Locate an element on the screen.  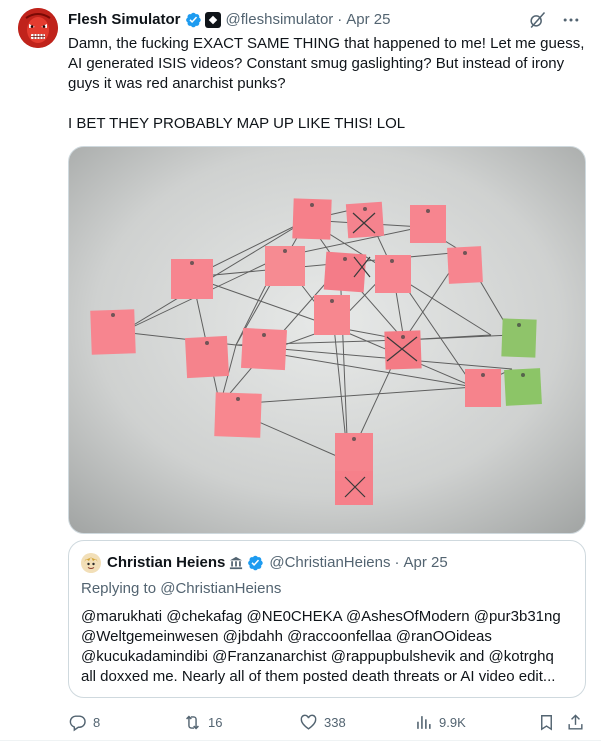
action-bar: 8 16 338 9.9K is located at coordinates (328, 722).